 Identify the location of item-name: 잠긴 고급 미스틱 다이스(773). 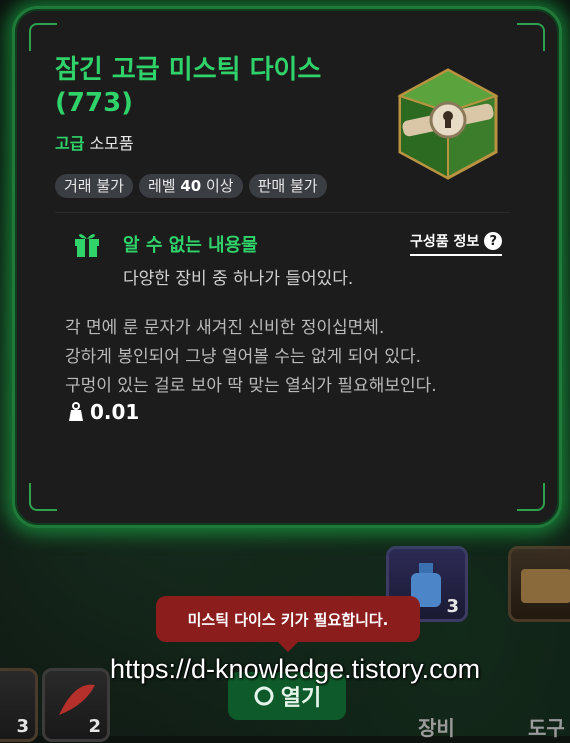
(188, 86).